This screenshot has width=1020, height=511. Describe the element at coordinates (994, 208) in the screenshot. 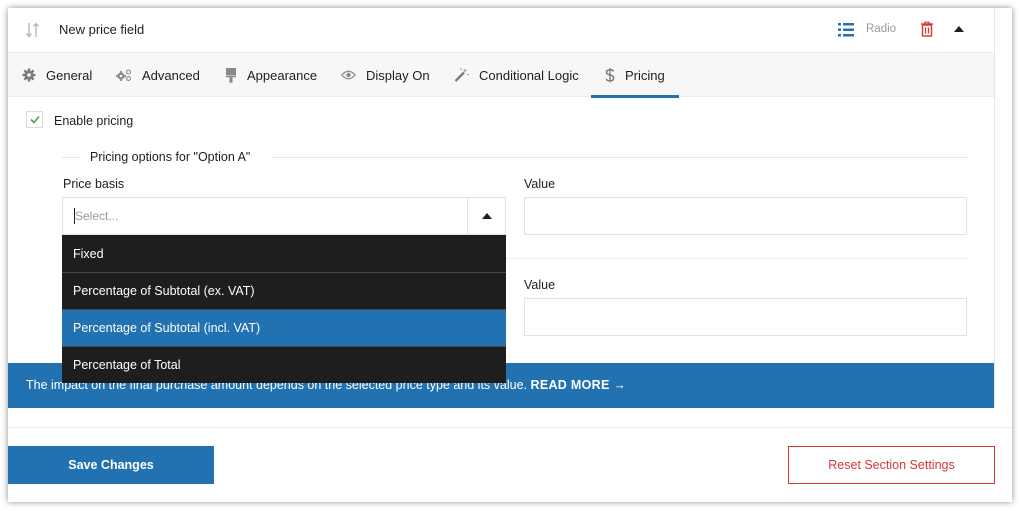

I see `content-border` at that location.